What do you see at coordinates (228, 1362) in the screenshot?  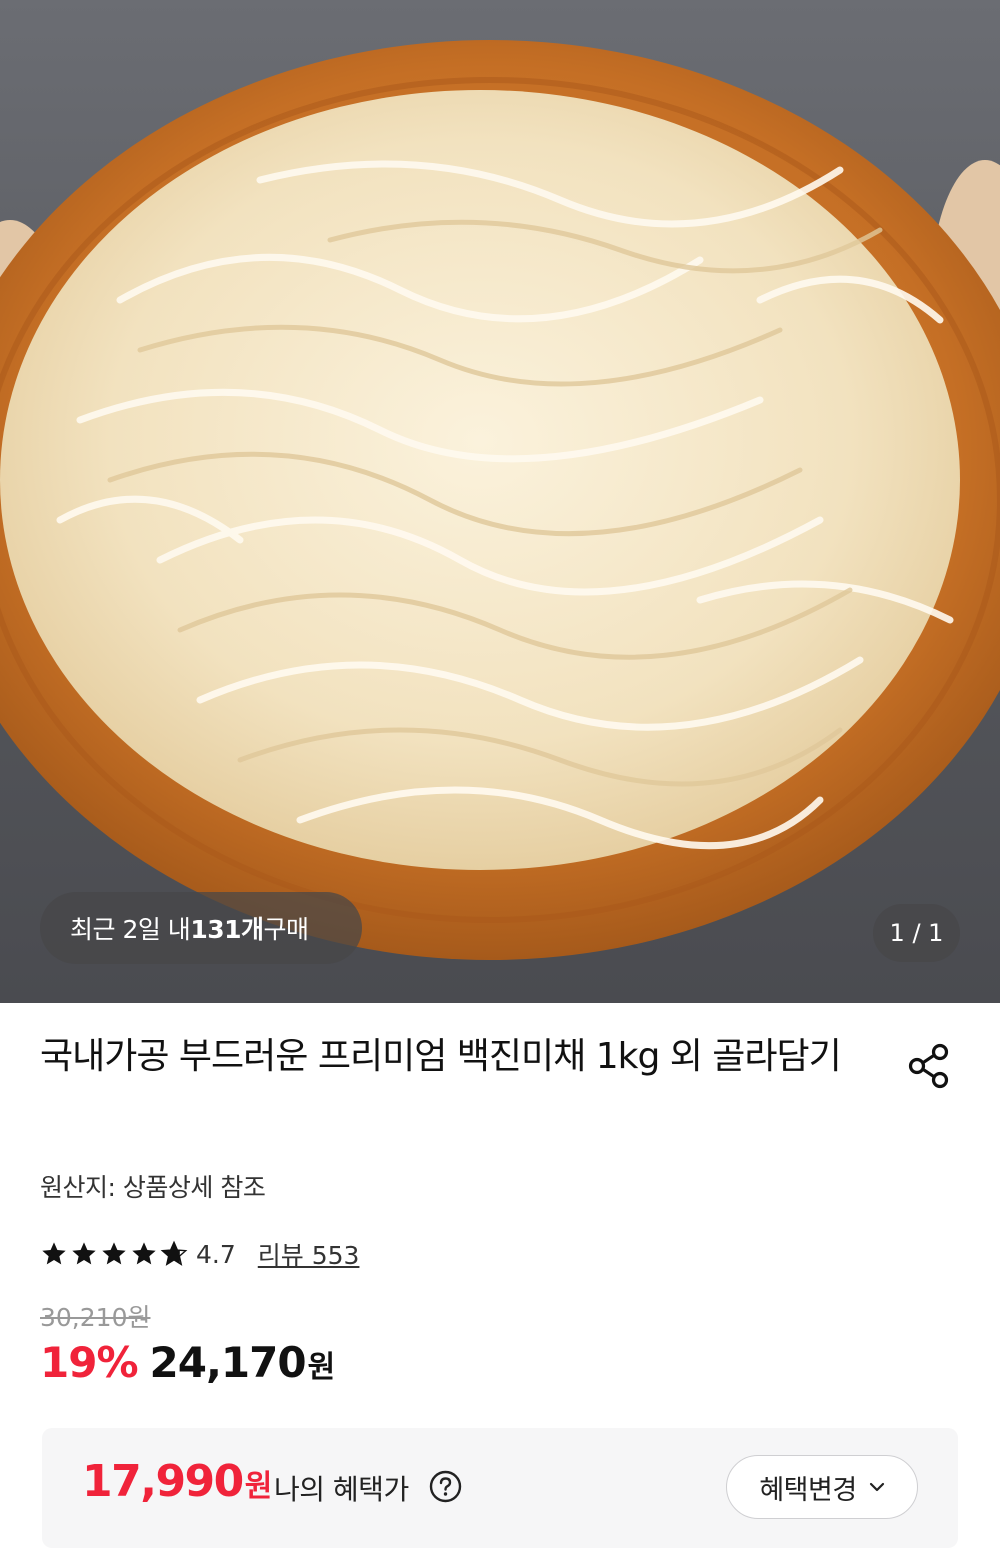 I see `sale-price: 24,170` at bounding box center [228, 1362].